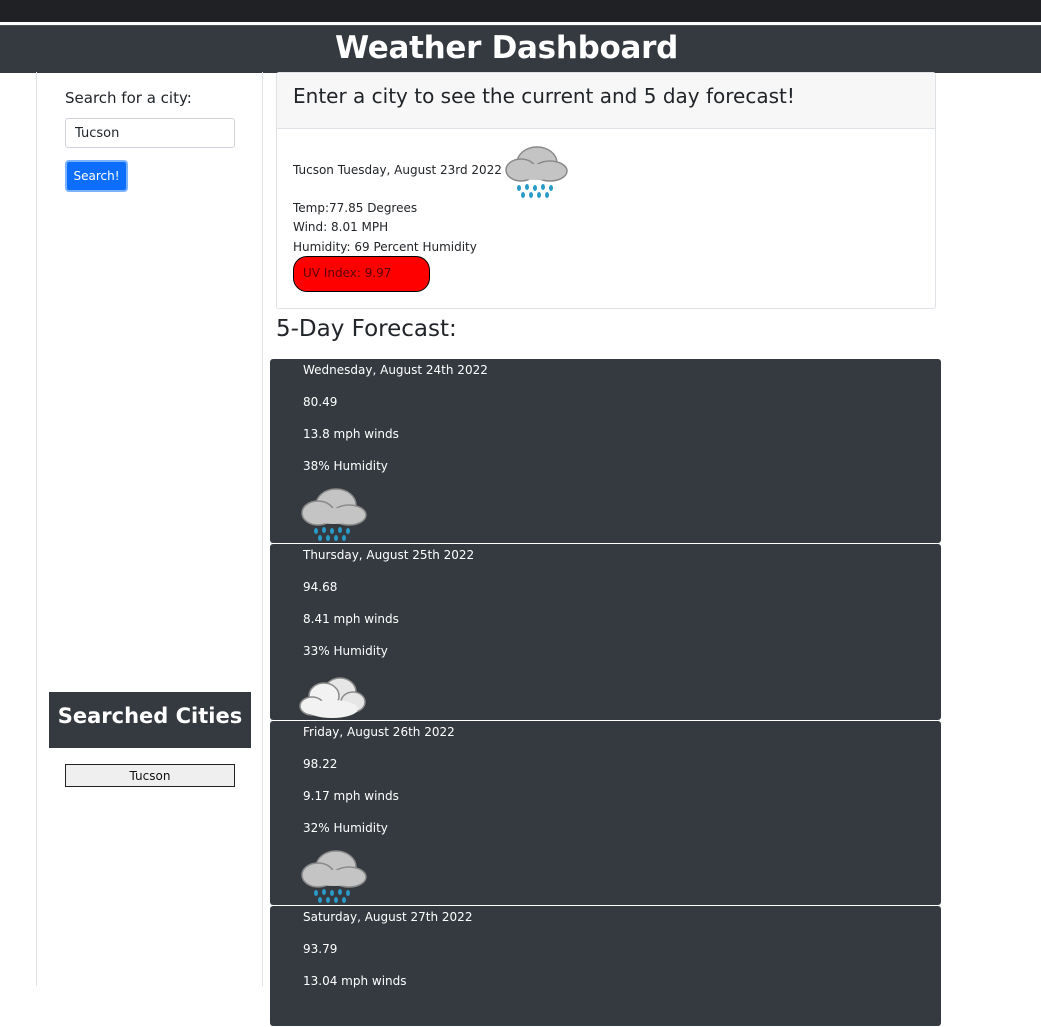 Image resolution: width=1041 pixels, height=1027 pixels. Describe the element at coordinates (341, 227) in the screenshot. I see `current-wind: Wind: 8.01 MPH` at that location.